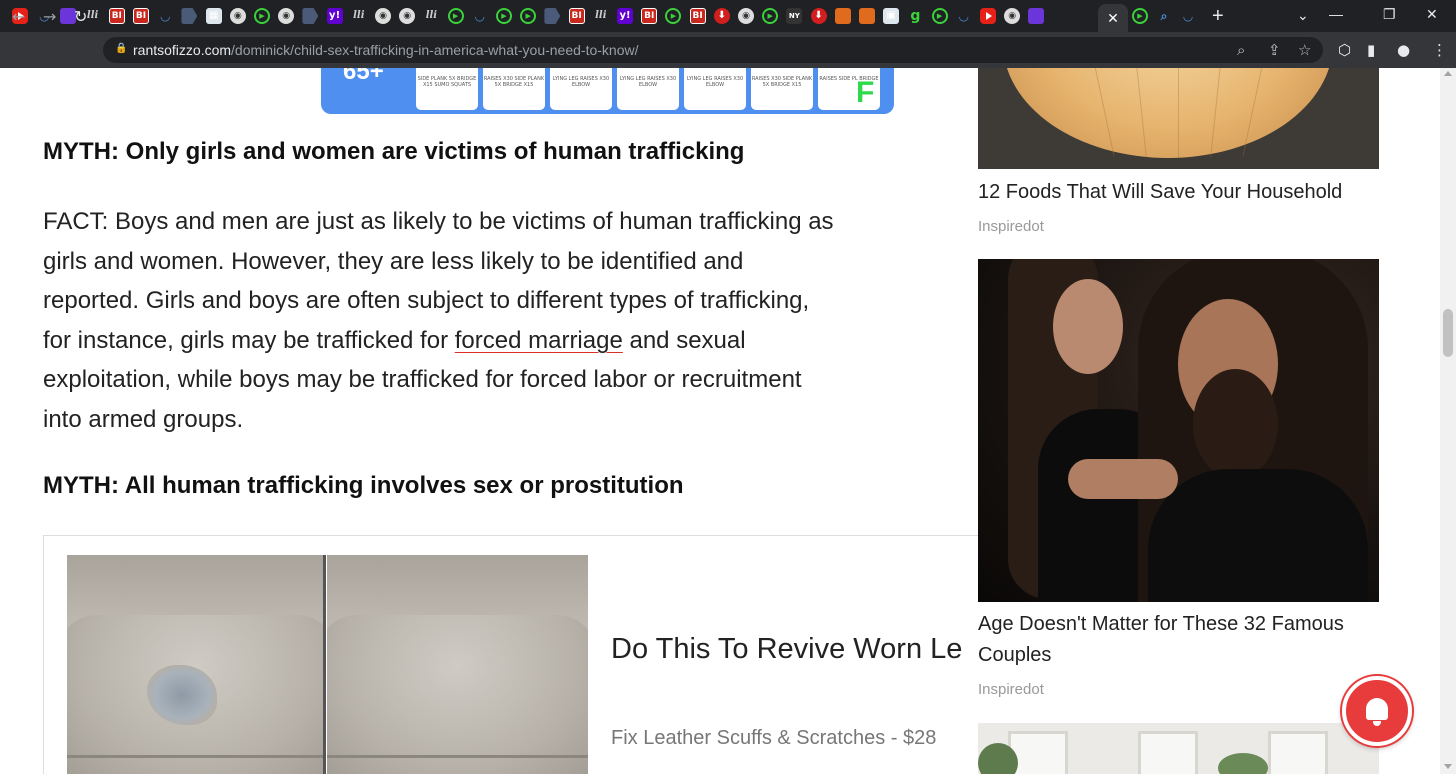  I want to click on browser-tab: g, so click(915, 16).